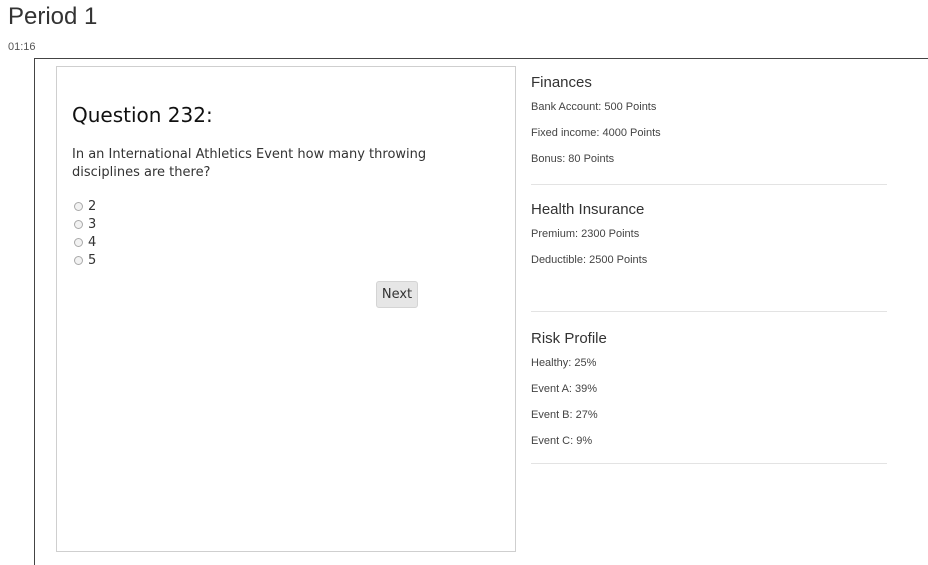 The height and width of the screenshot is (565, 928). What do you see at coordinates (589, 260) in the screenshot?
I see `deductible-value: Deductible: 2500 Points` at bounding box center [589, 260].